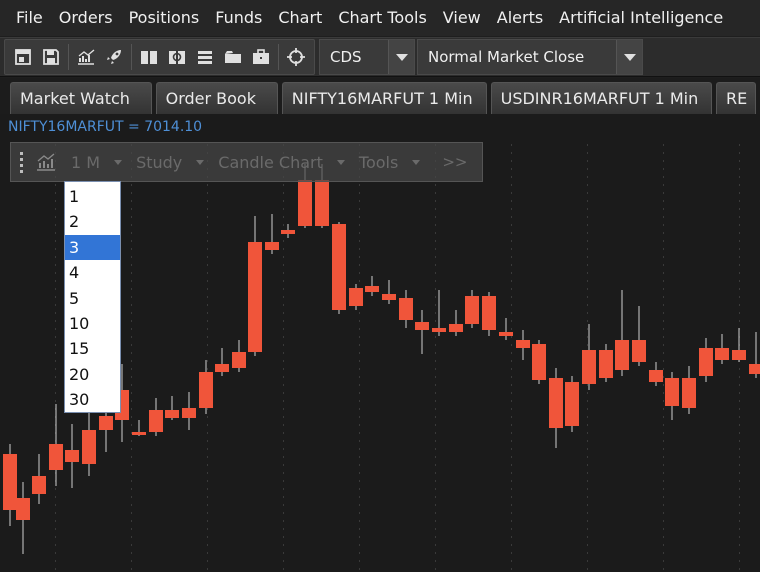 This screenshot has width=760, height=572. What do you see at coordinates (261, 57) in the screenshot?
I see `briefcase-button` at bounding box center [261, 57].